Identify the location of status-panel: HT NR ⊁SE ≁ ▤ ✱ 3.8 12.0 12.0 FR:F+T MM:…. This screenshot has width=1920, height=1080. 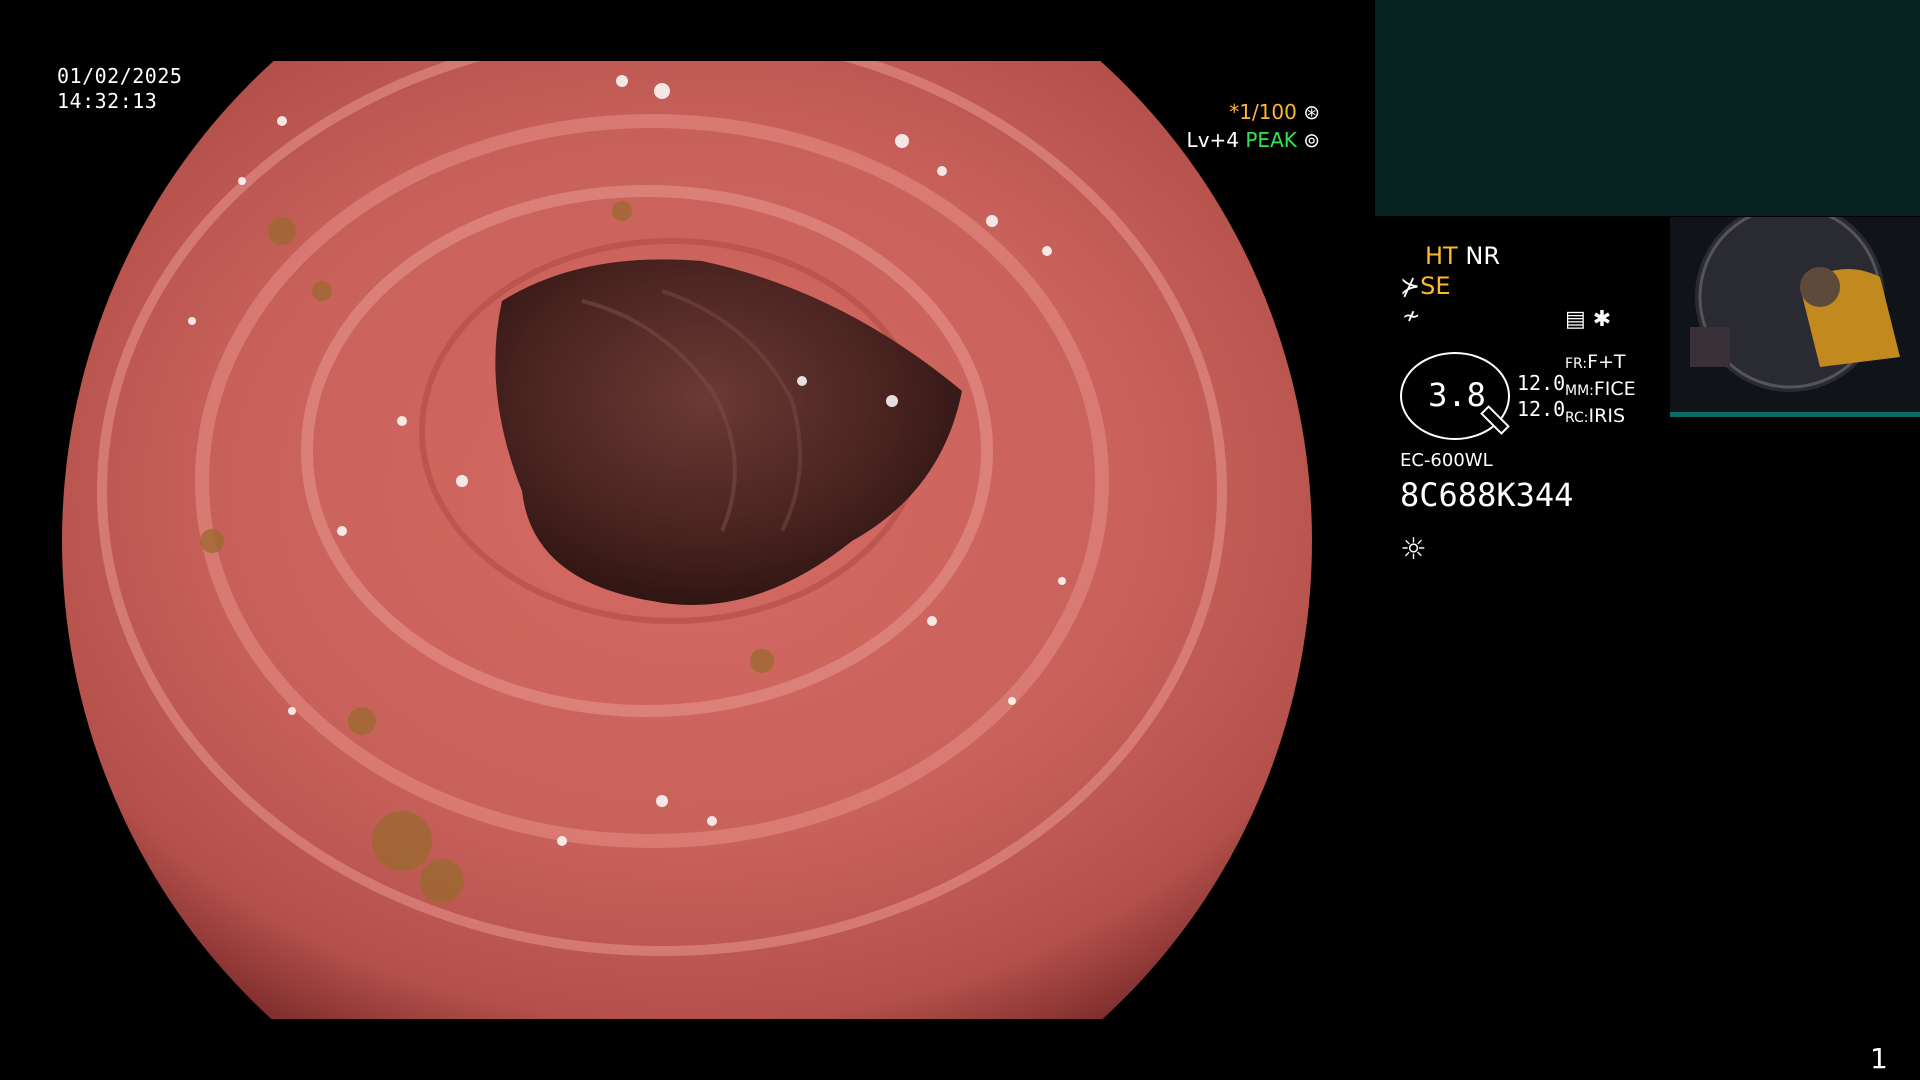
(1530, 405).